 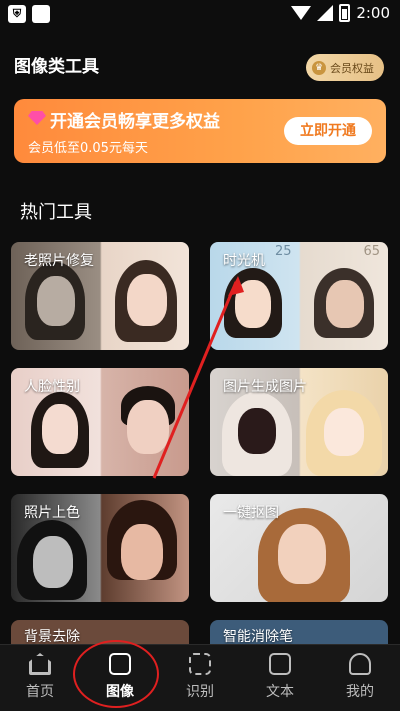 What do you see at coordinates (280, 677) in the screenshot?
I see `tab-text: 文本` at bounding box center [280, 677].